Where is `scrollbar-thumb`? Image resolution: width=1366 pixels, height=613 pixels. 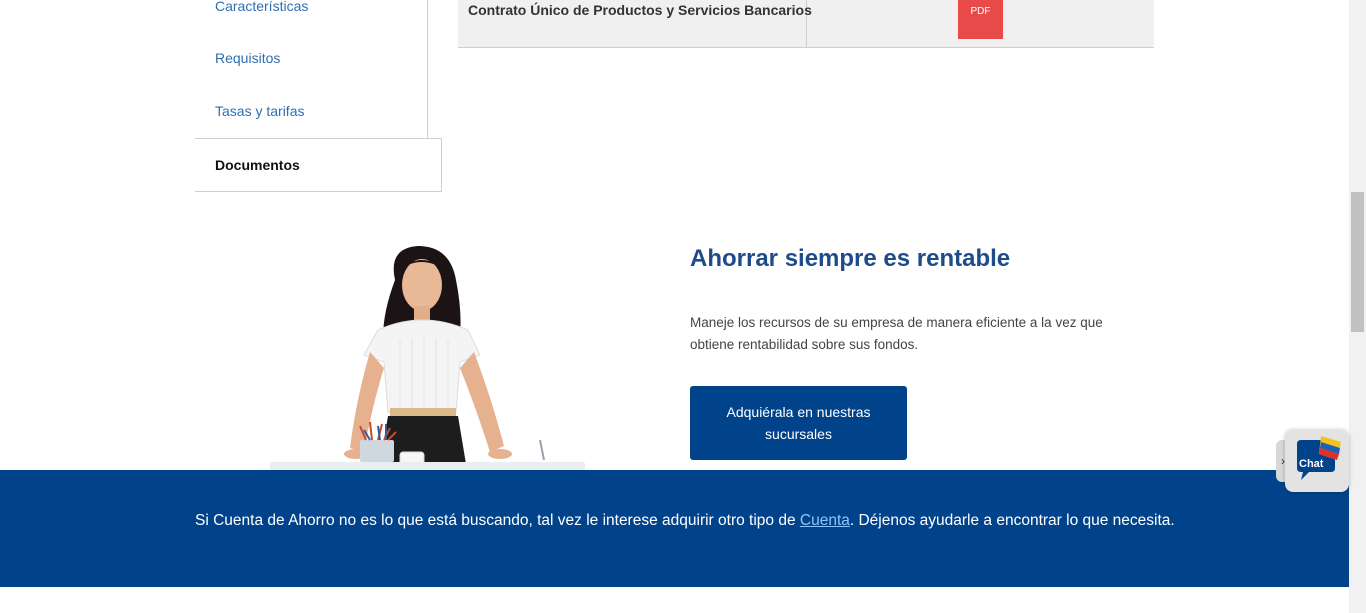
scrollbar-thumb is located at coordinates (1357, 262).